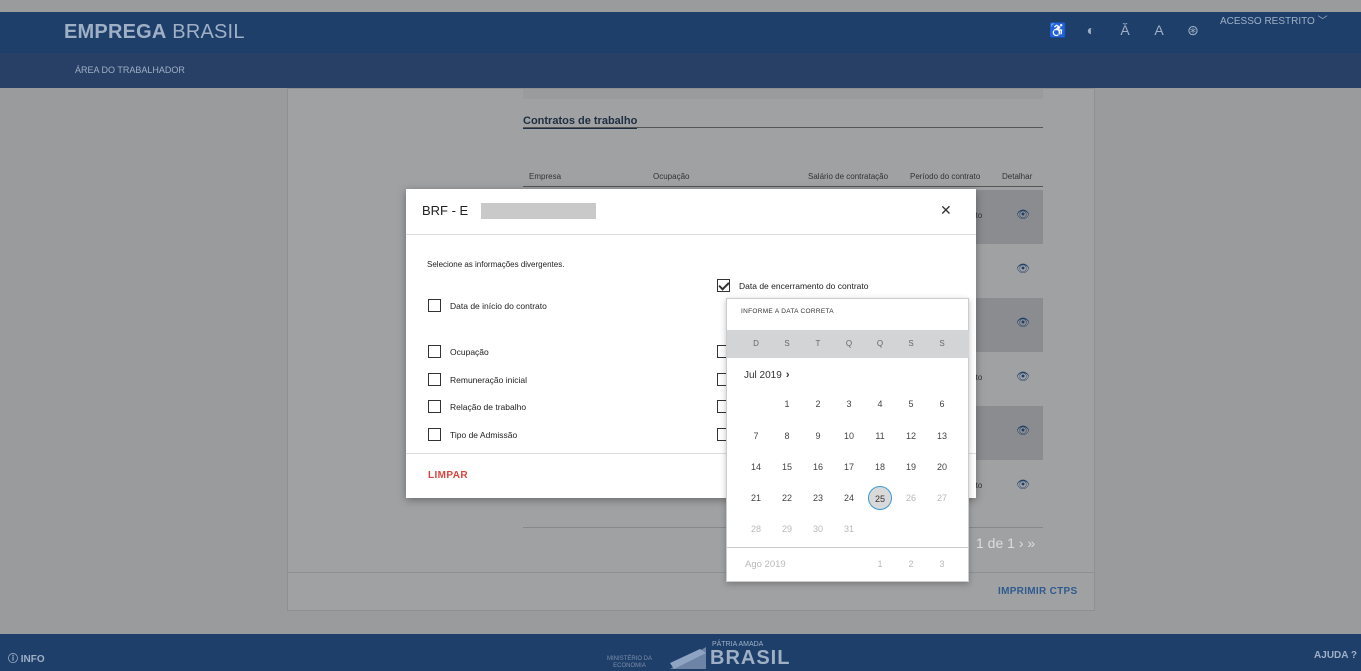 This screenshot has height=671, width=1361. I want to click on day-cell: 31, so click(849, 529).